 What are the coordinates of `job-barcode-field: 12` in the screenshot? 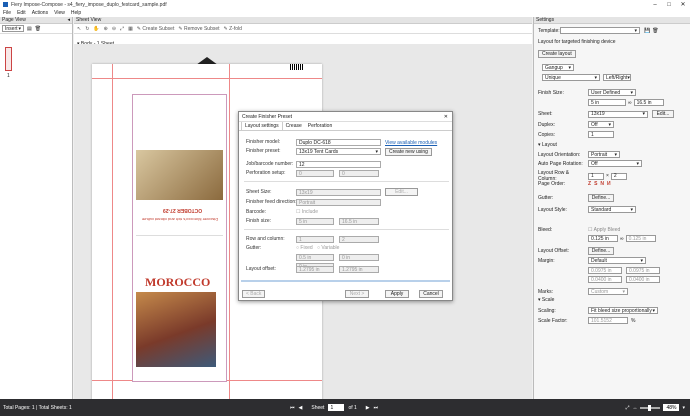 It's located at (338, 164).